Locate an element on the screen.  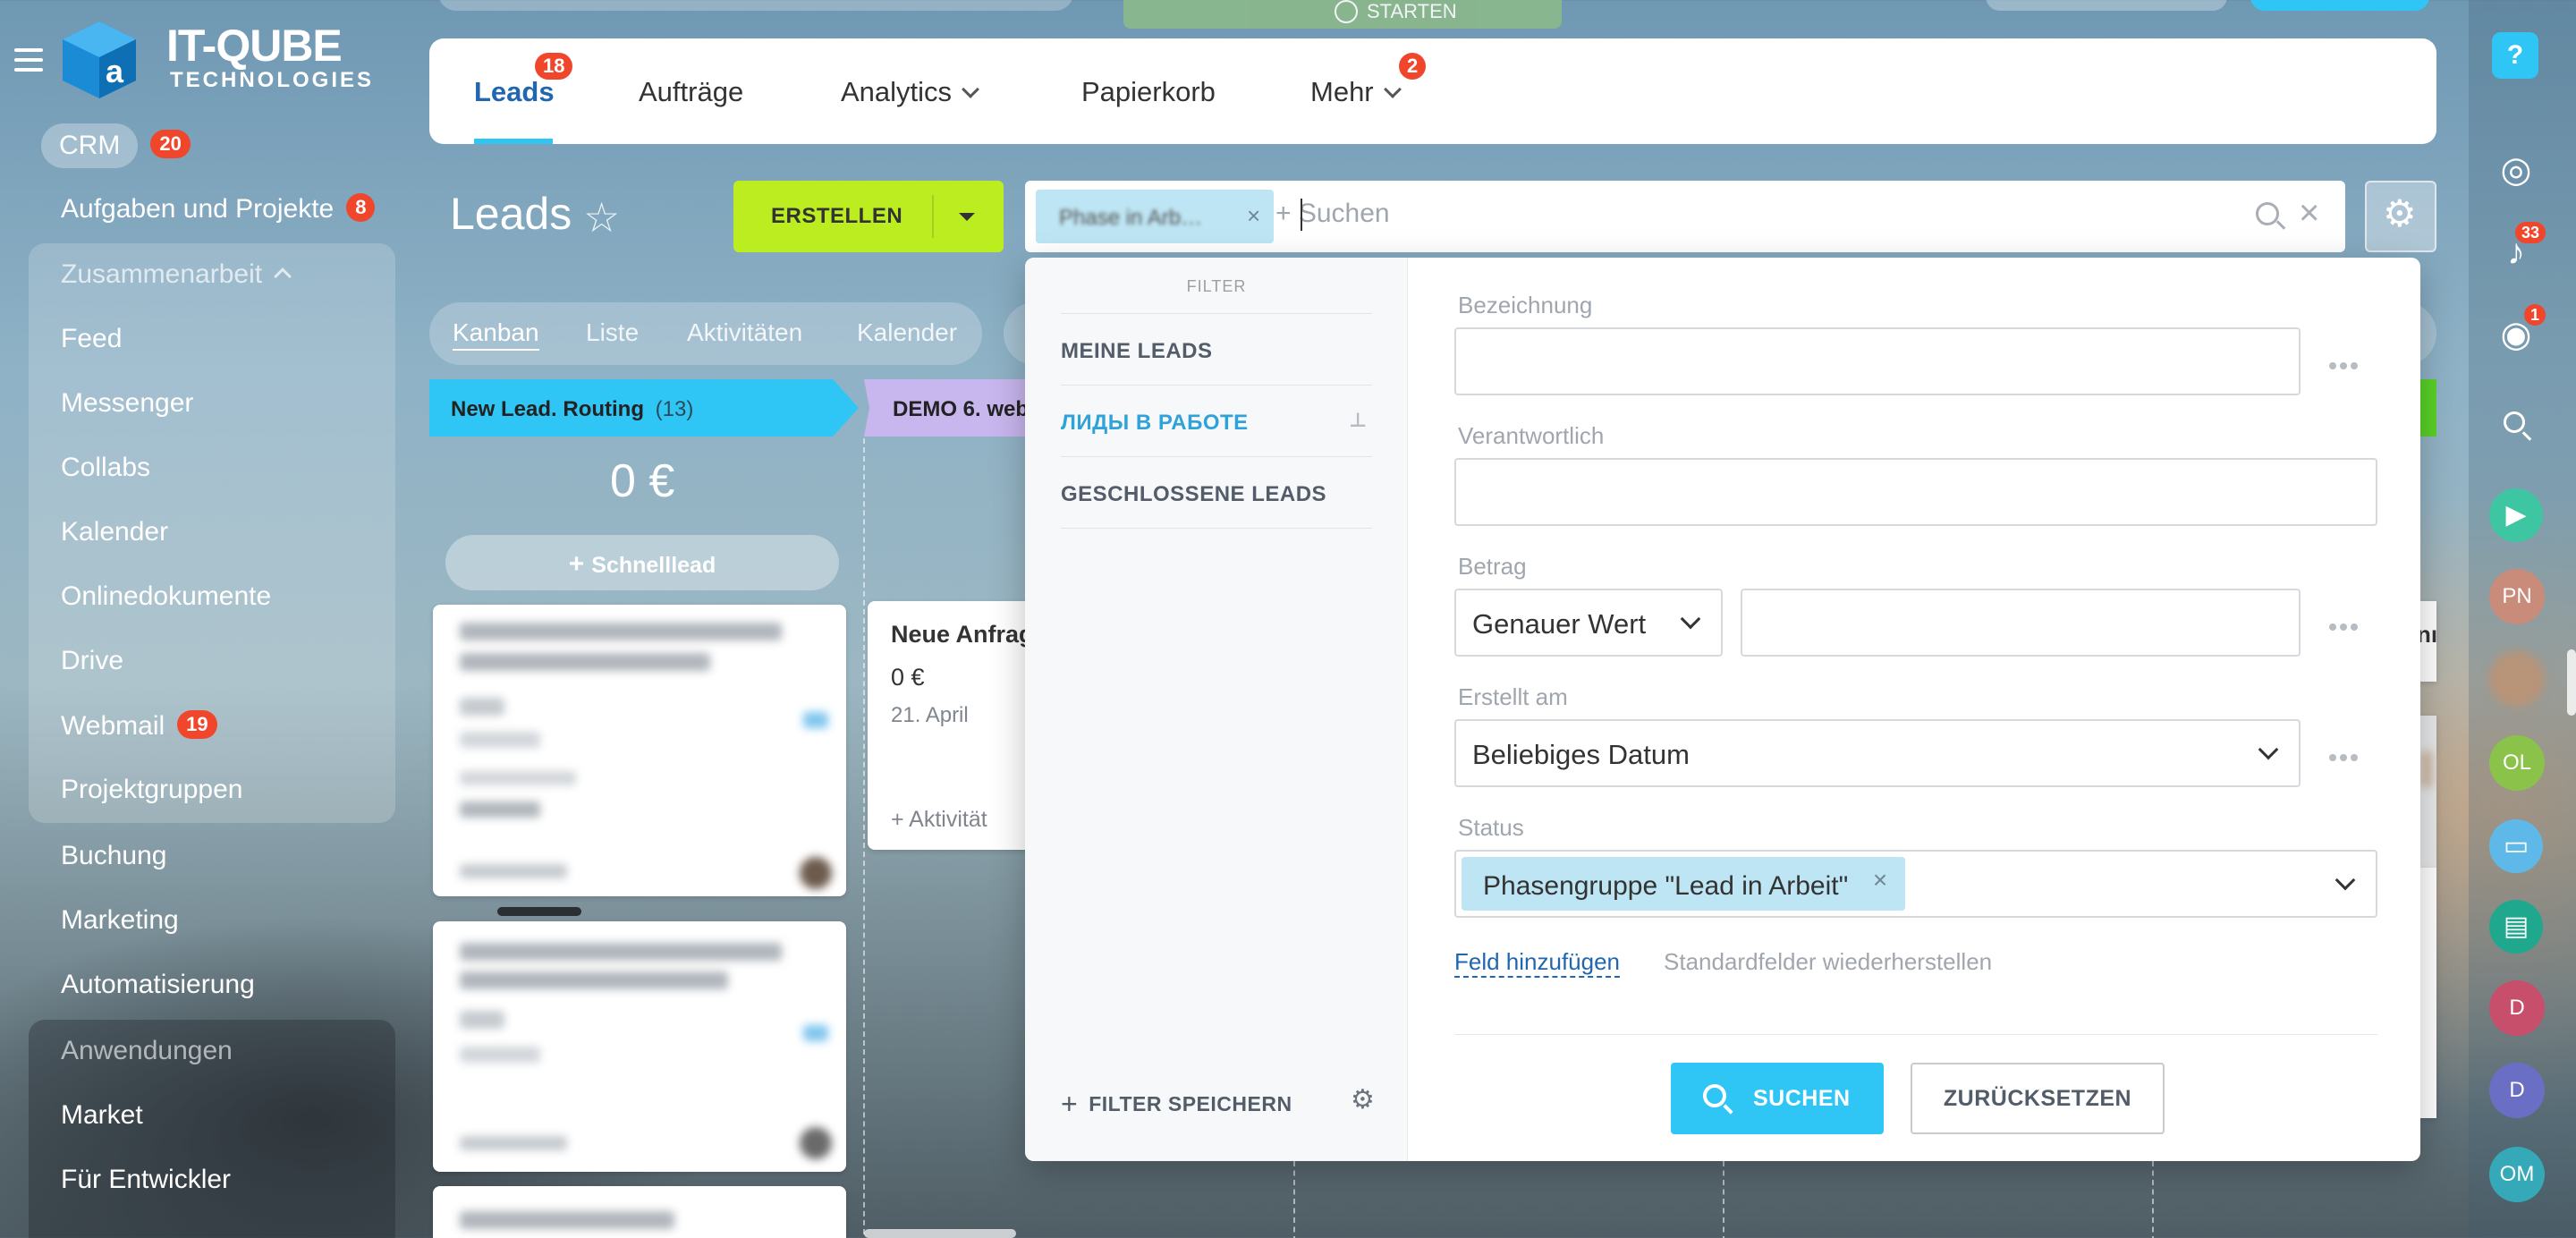
select-value: Beliebiges Datum is located at coordinates (1581, 754).